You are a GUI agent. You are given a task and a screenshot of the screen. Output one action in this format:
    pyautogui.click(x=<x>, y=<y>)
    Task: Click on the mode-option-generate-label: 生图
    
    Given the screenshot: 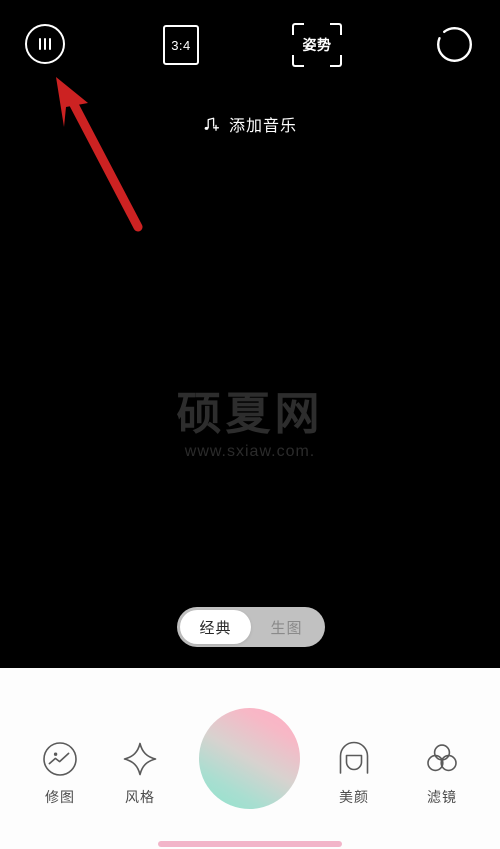 What is the action you would take?
    pyautogui.click(x=286, y=628)
    